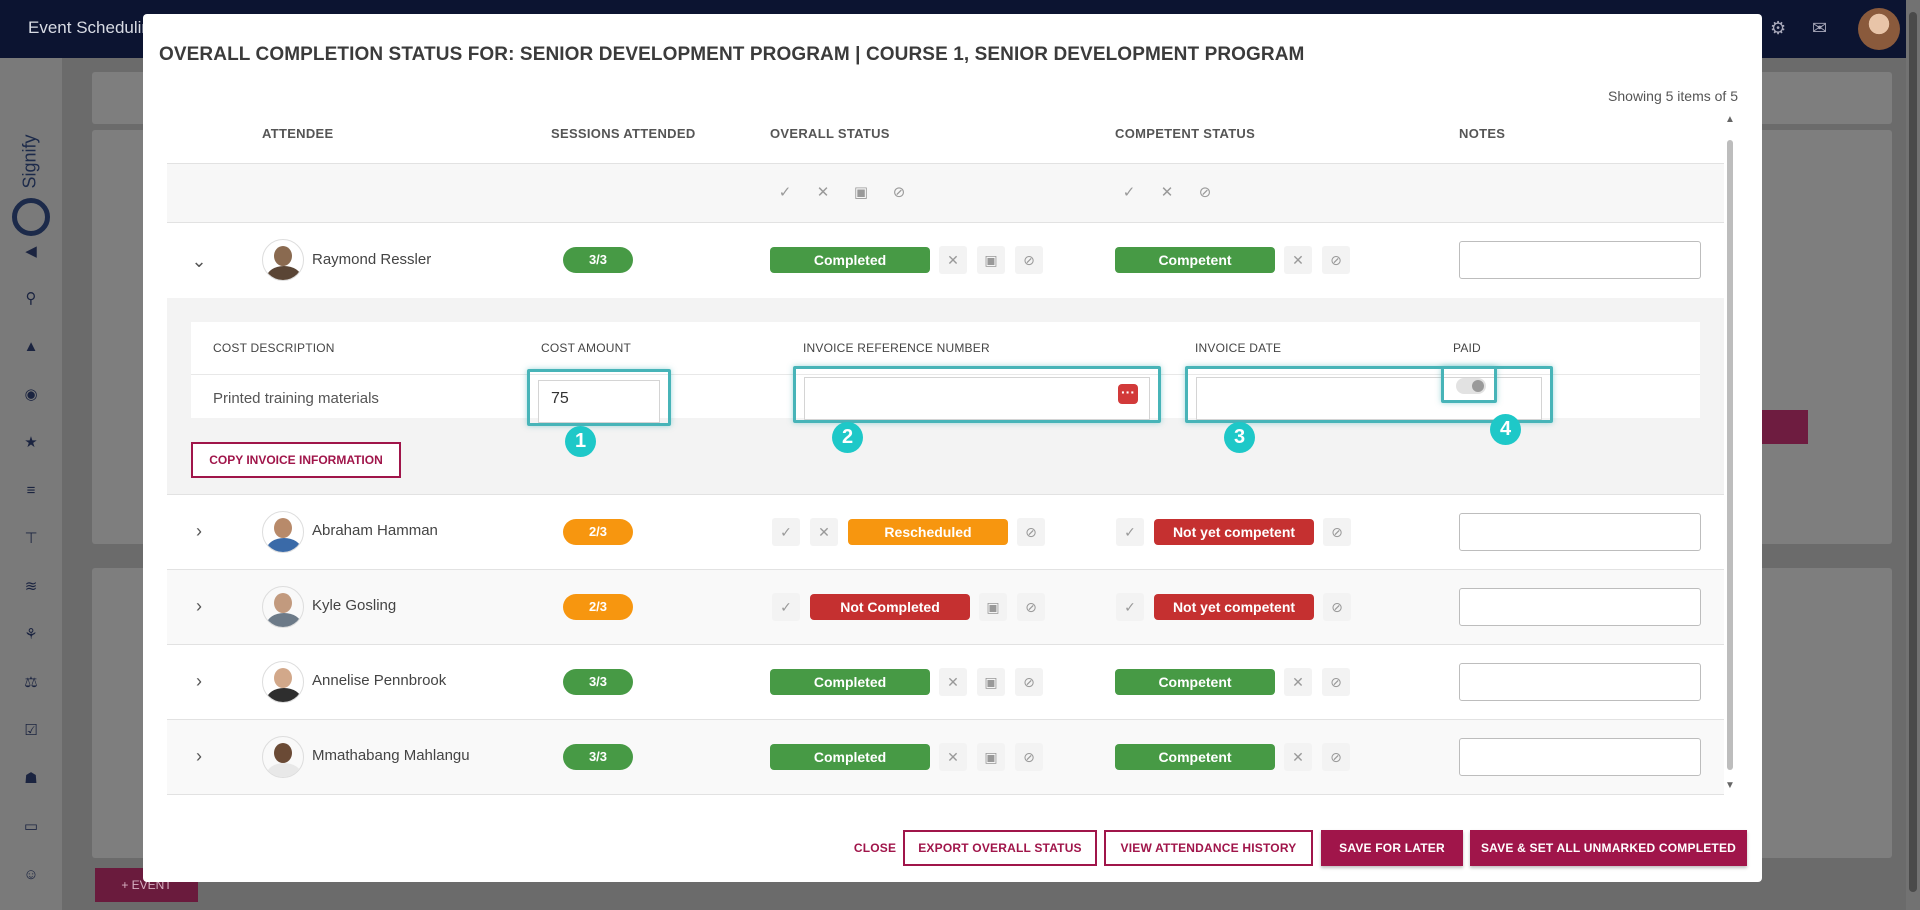 This screenshot has width=1920, height=910. I want to click on mail-icon: ✉, so click(1819, 28).